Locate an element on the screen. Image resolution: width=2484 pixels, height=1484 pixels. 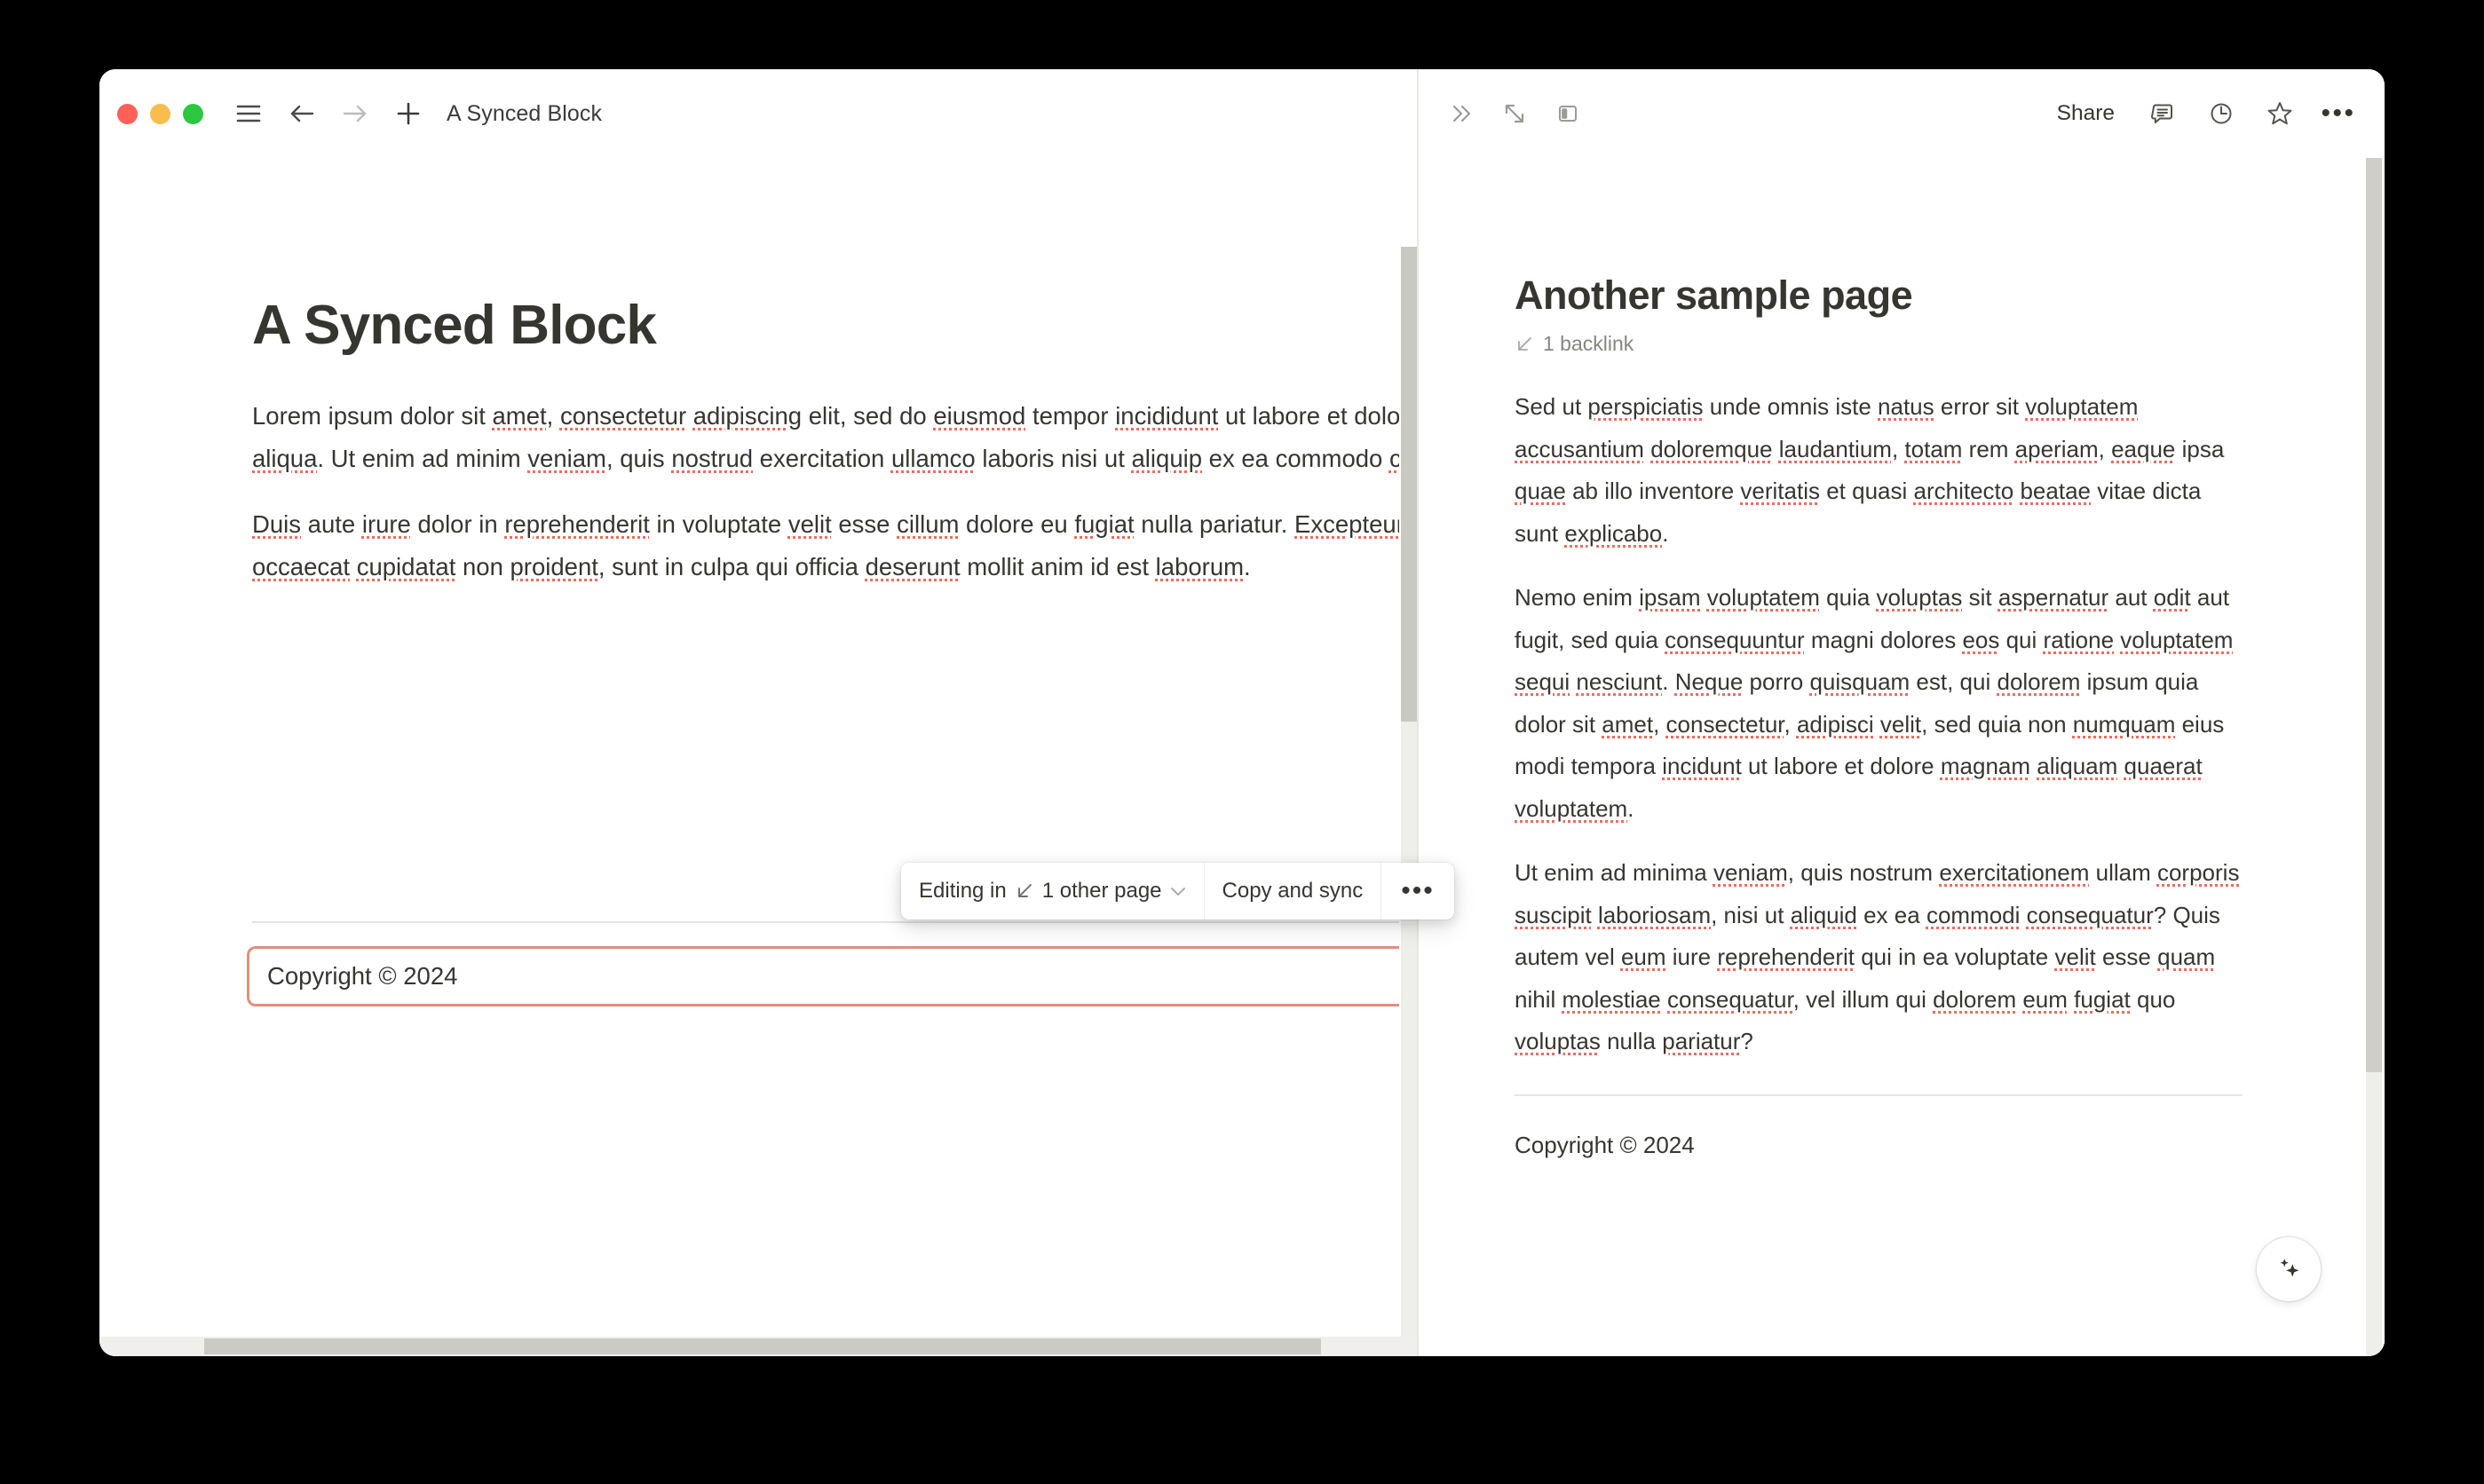
maximize-window-button is located at coordinates (193, 114).